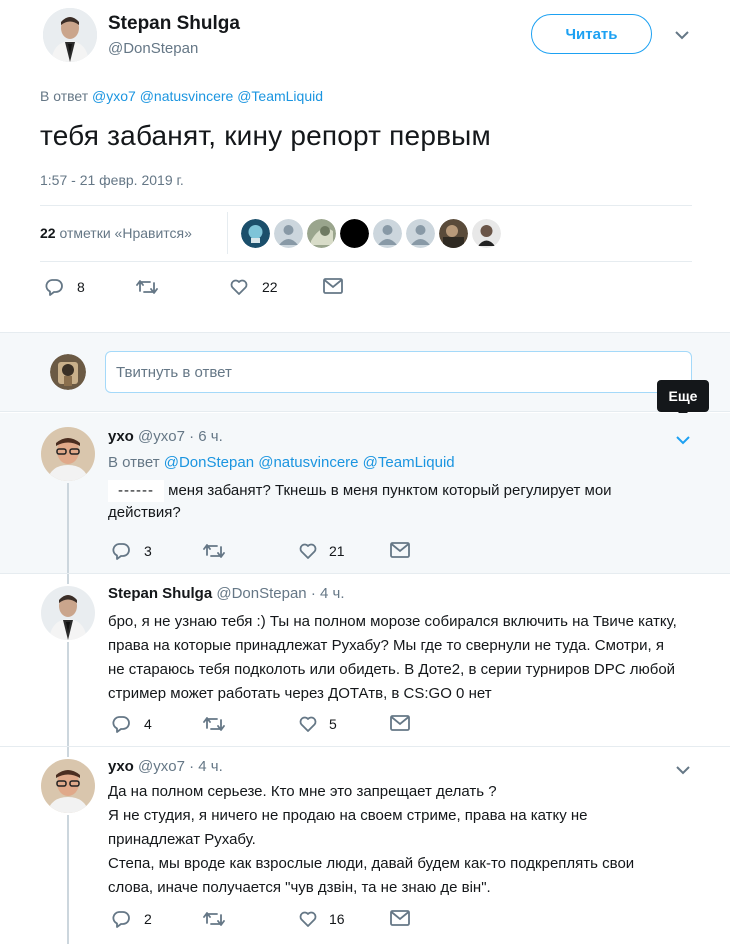  I want to click on like-count: 5, so click(333, 724).